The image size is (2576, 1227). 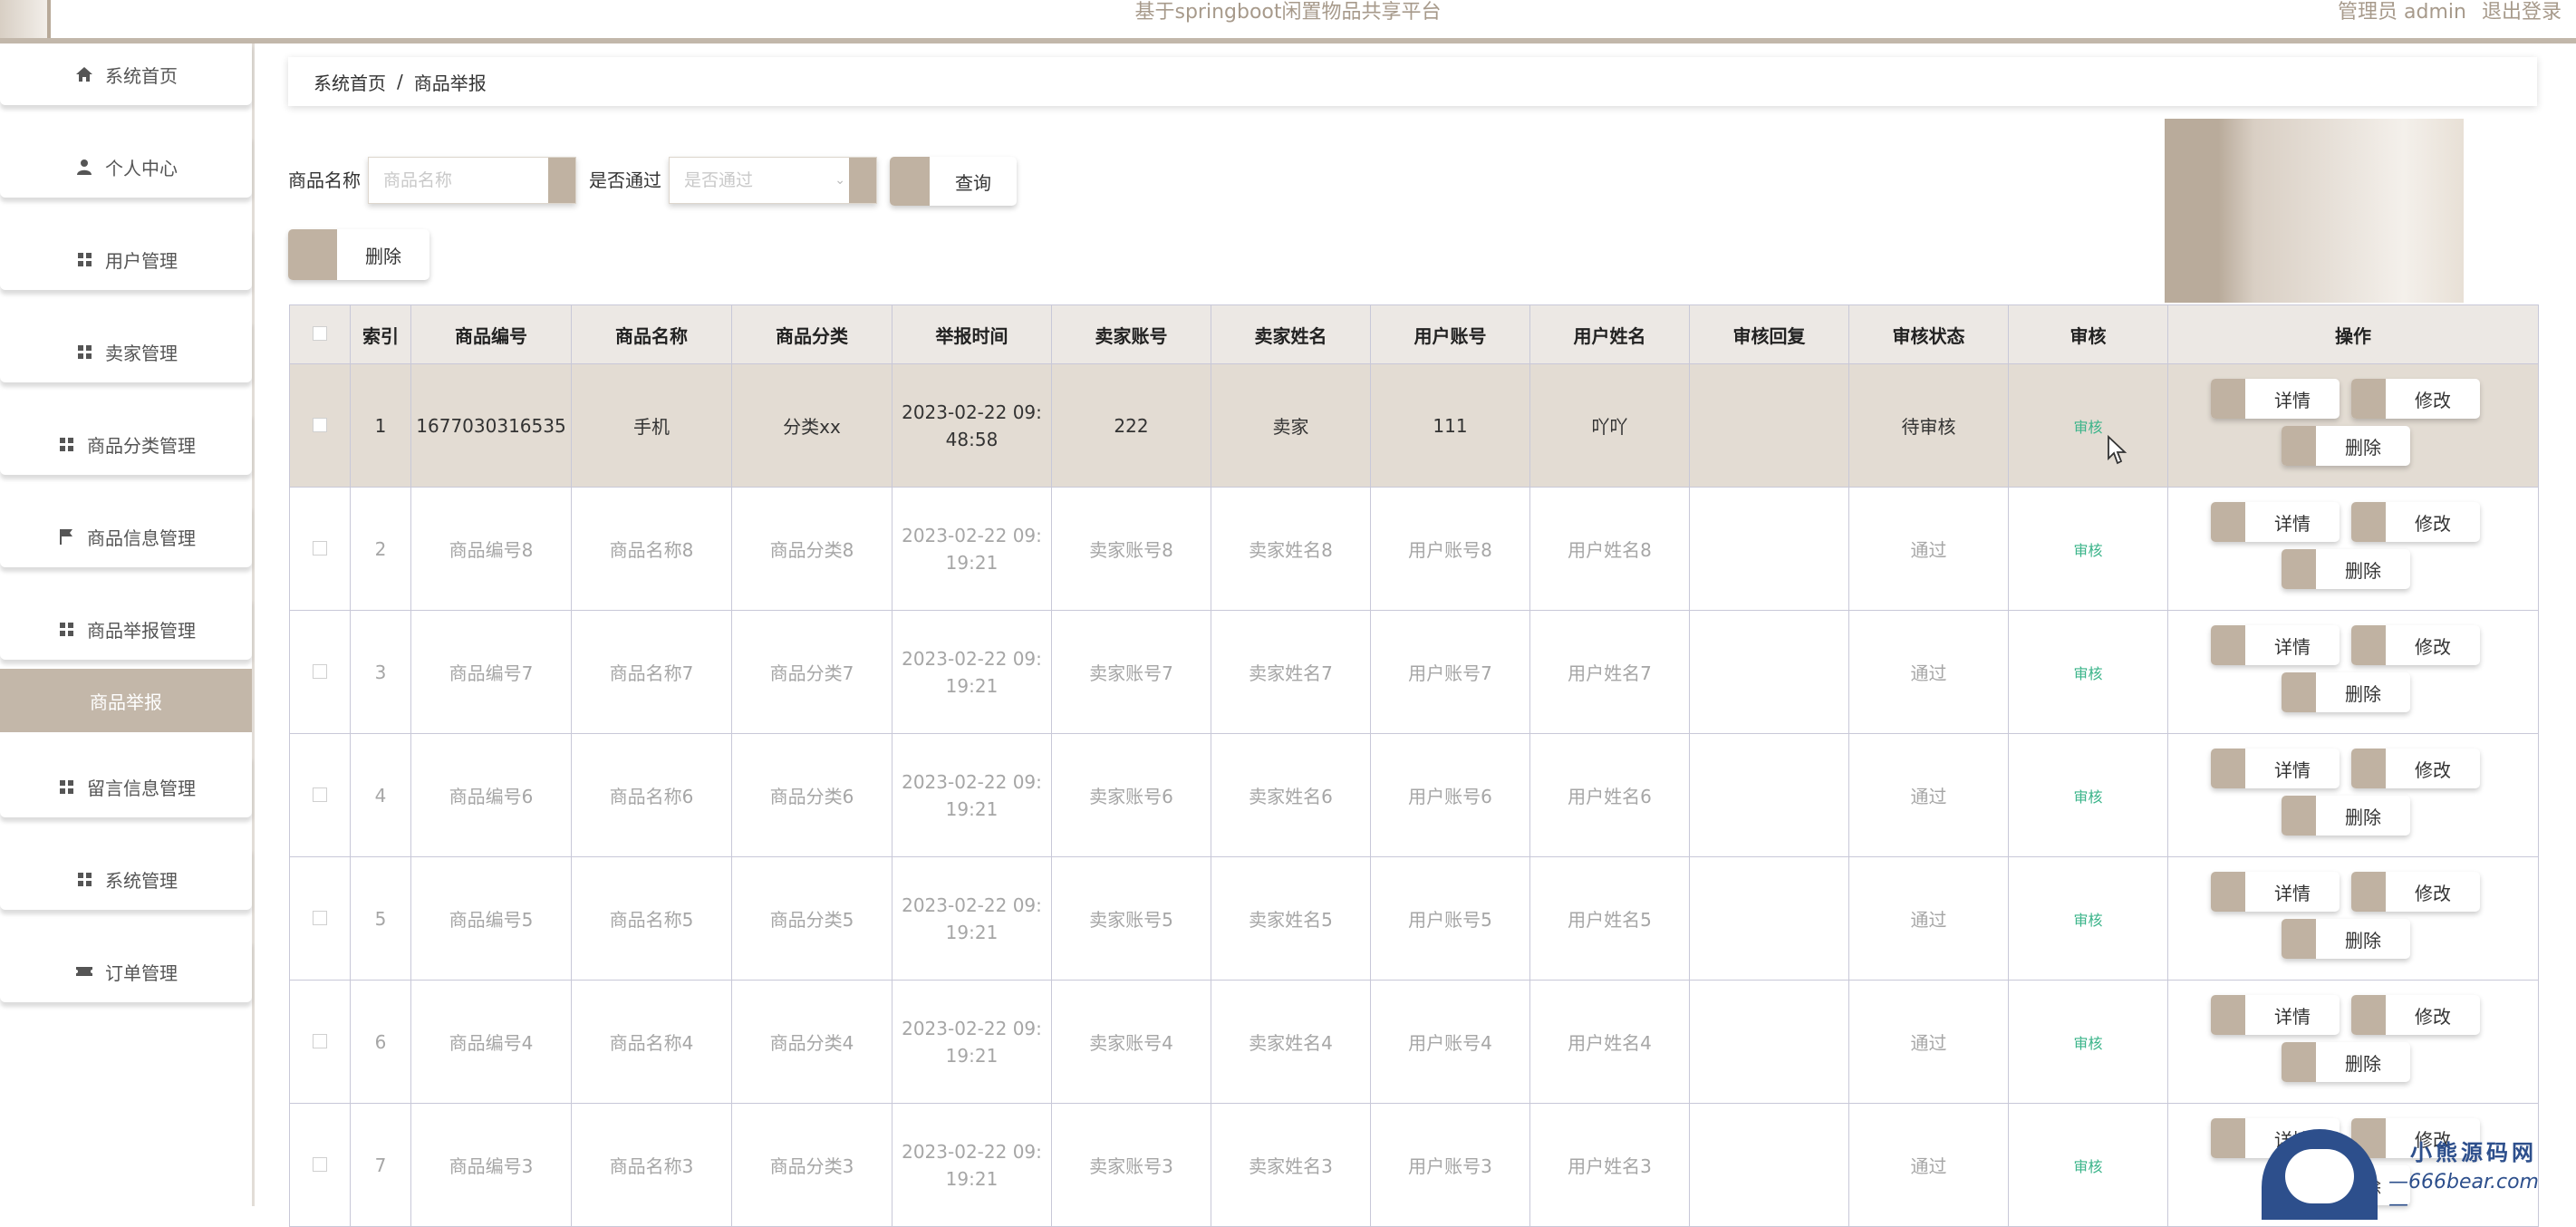 I want to click on product-name-field, so click(x=472, y=180).